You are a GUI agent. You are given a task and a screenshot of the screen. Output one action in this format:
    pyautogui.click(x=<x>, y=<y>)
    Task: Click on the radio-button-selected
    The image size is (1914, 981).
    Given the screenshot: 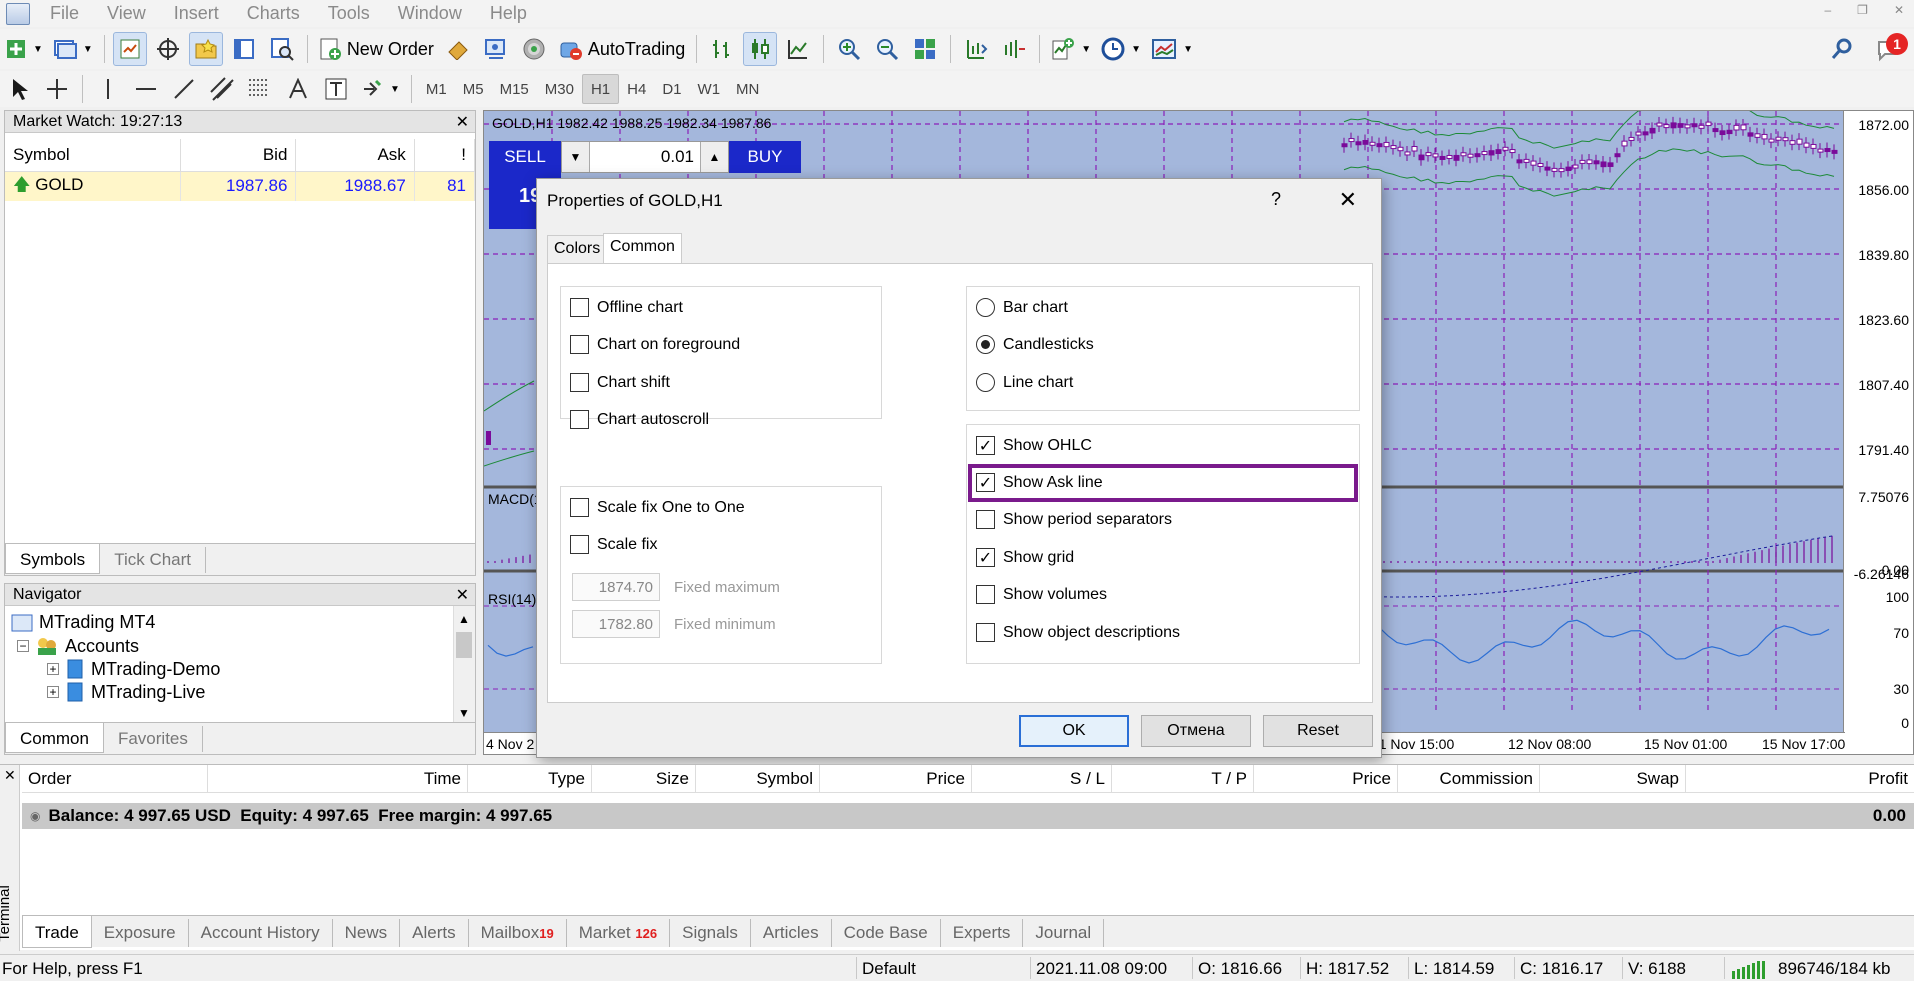 What is the action you would take?
    pyautogui.click(x=985, y=344)
    